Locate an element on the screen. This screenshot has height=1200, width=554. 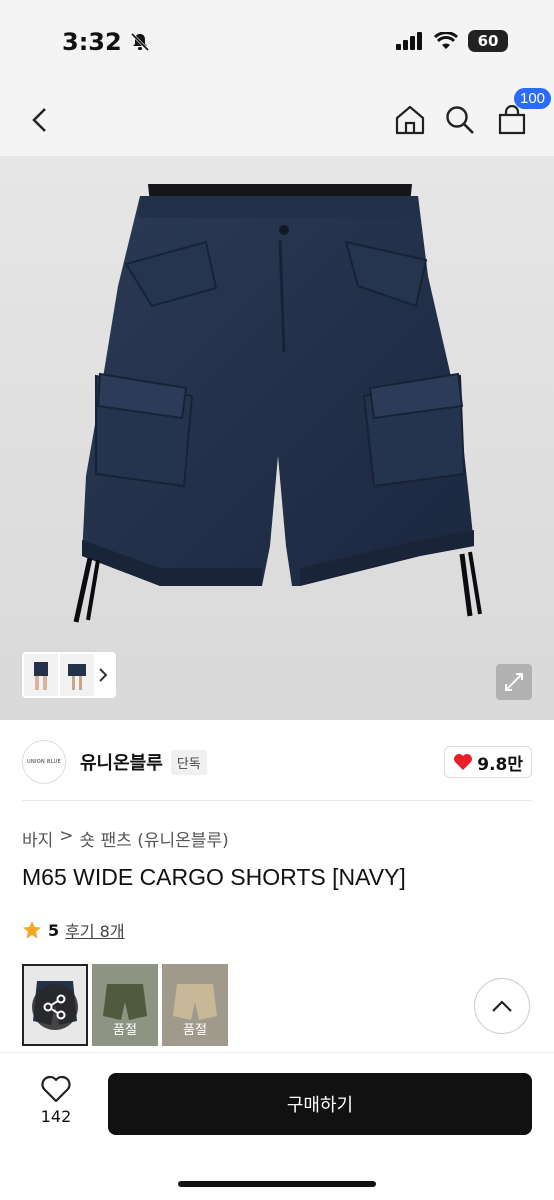
home-icon is located at coordinates (410, 120).